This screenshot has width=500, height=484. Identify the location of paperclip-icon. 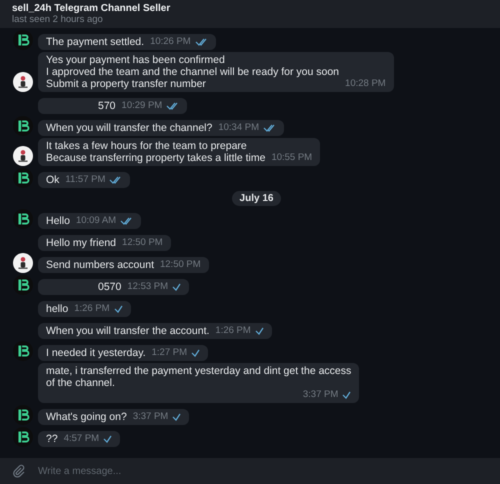
(19, 471).